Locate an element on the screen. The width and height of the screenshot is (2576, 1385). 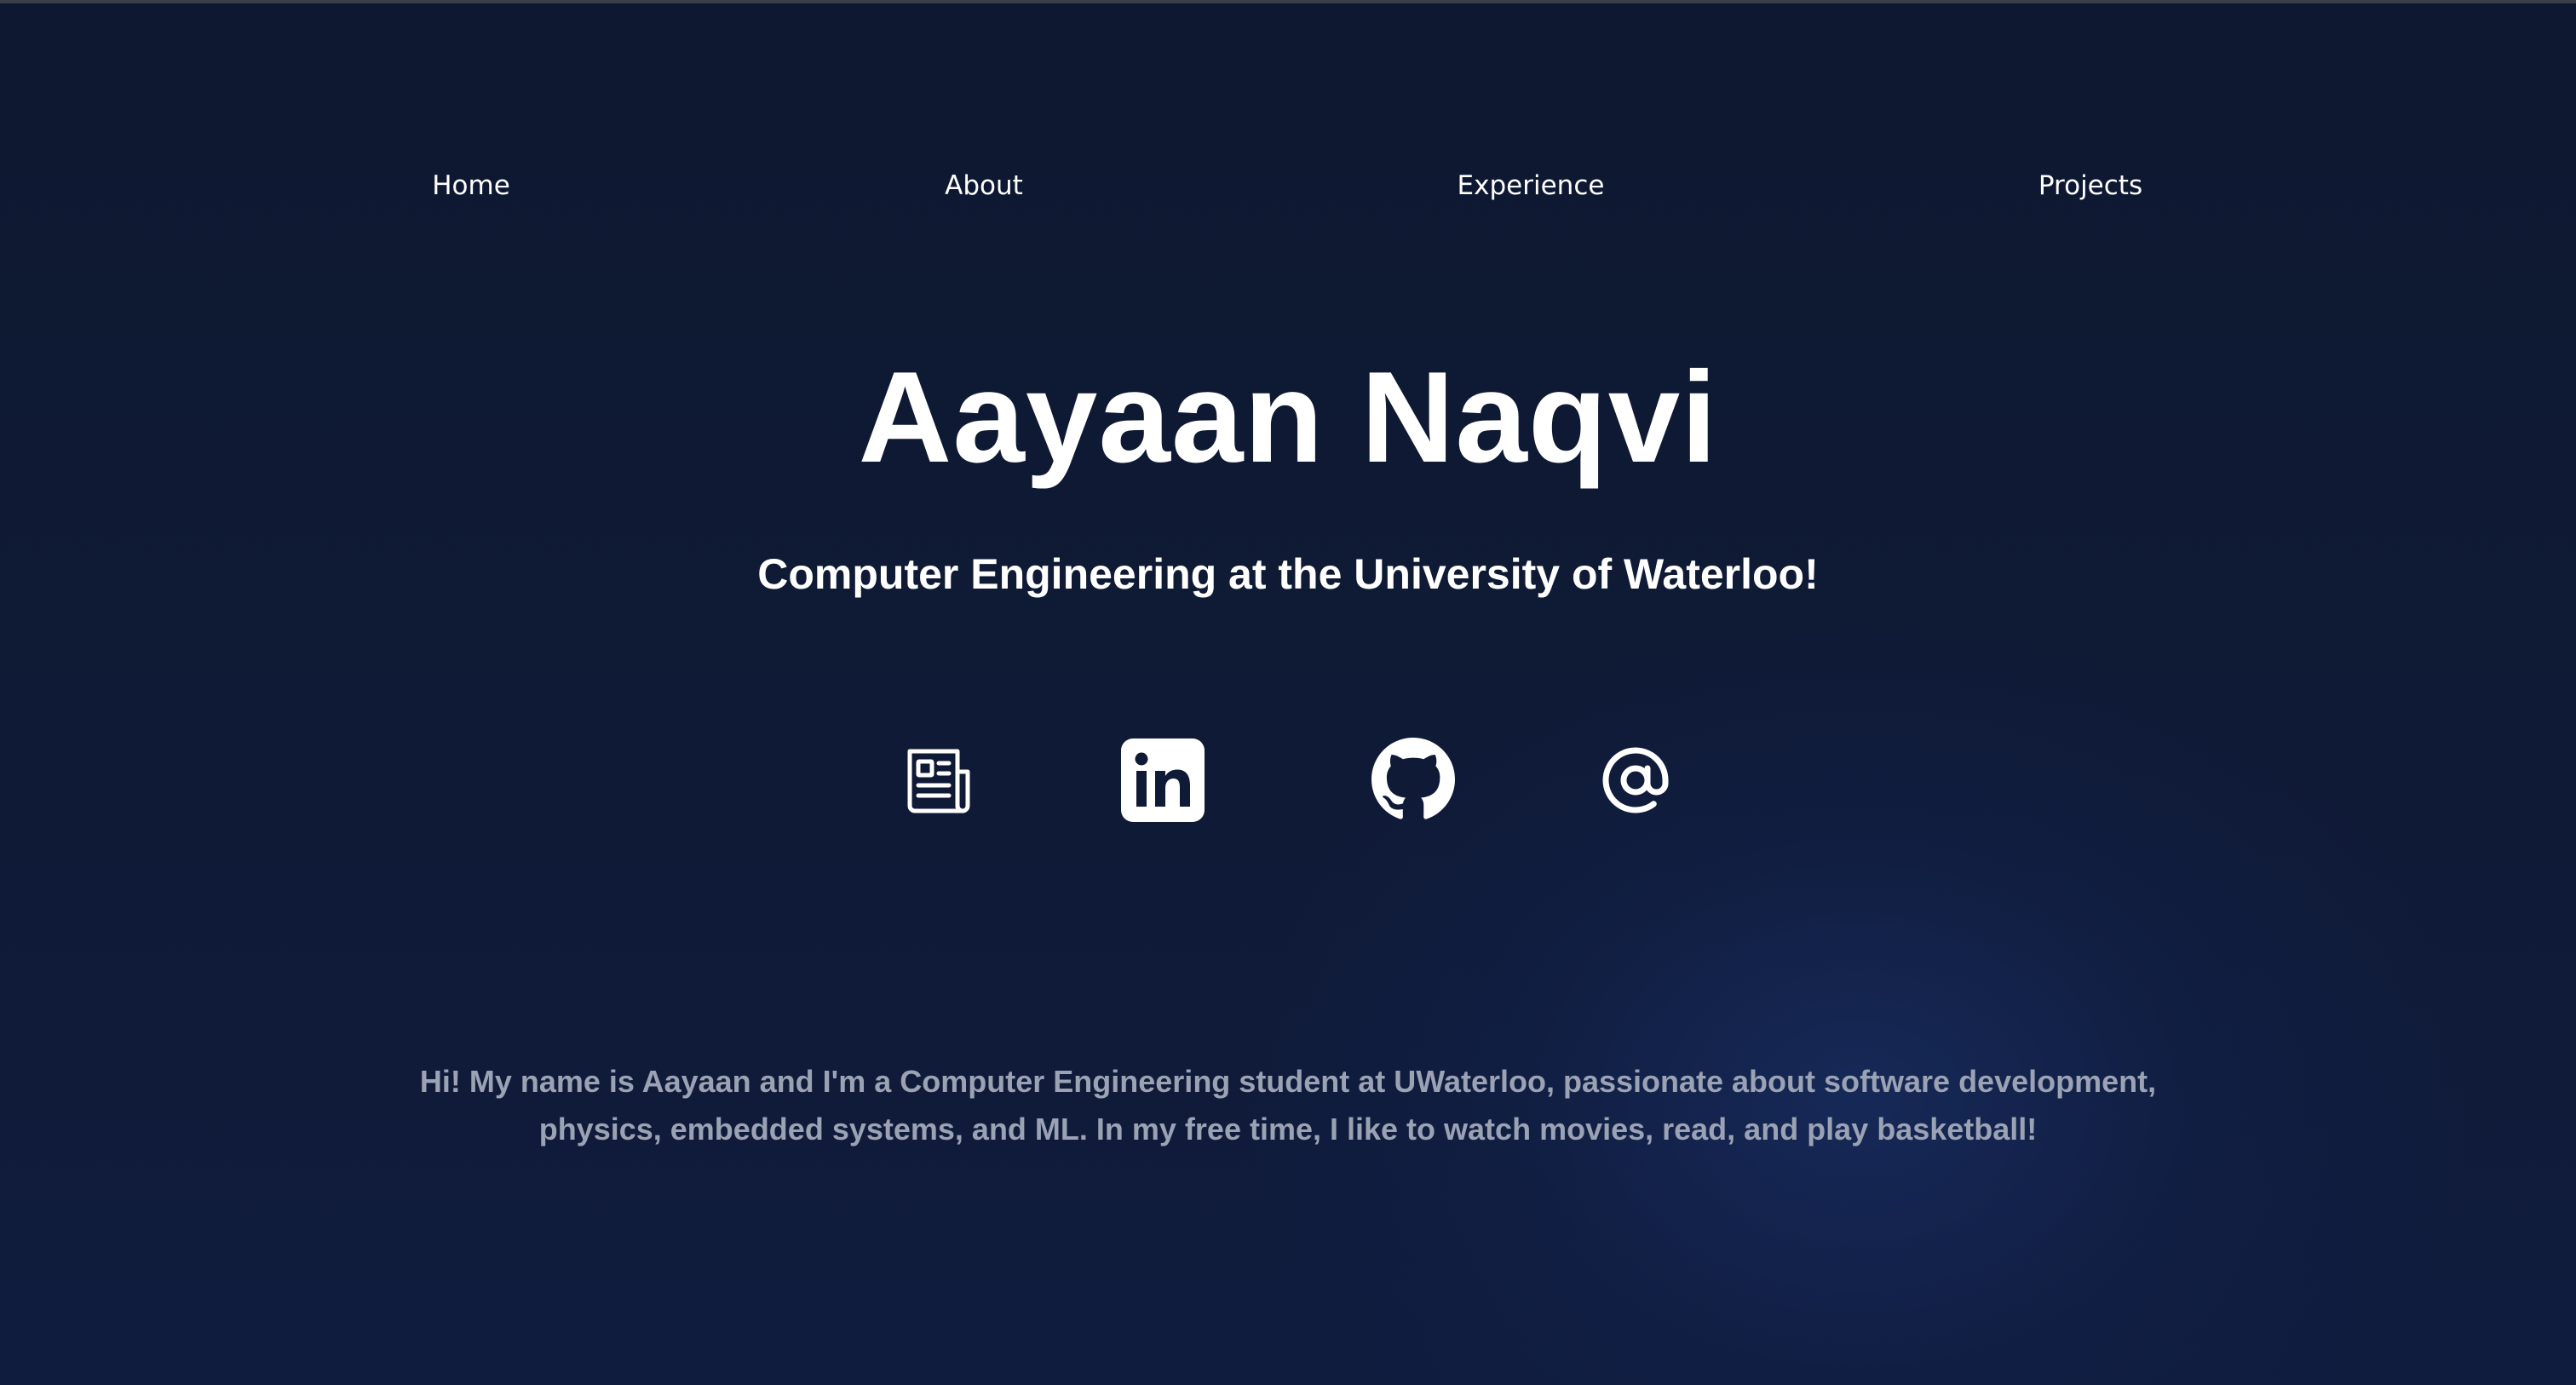
nav-experience-link: Experience is located at coordinates (1532, 185).